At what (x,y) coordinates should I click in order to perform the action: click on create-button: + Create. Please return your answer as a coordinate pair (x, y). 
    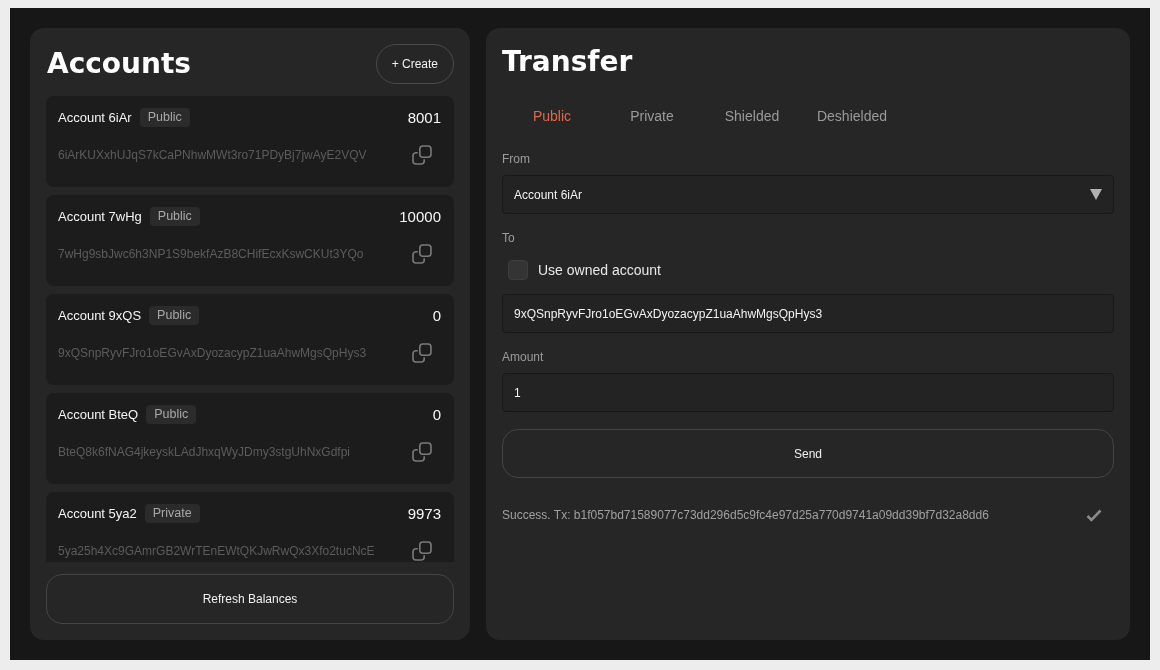
    Looking at the image, I should click on (414, 64).